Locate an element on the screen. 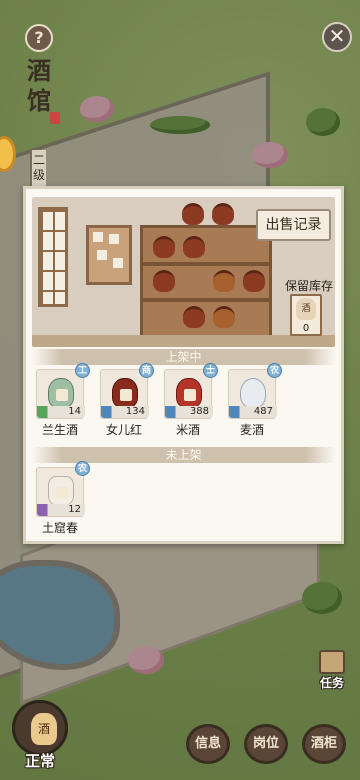 Image resolution: width=360 pixels, height=780 pixels. building-title: 酒 馆 is located at coordinates (39, 86).